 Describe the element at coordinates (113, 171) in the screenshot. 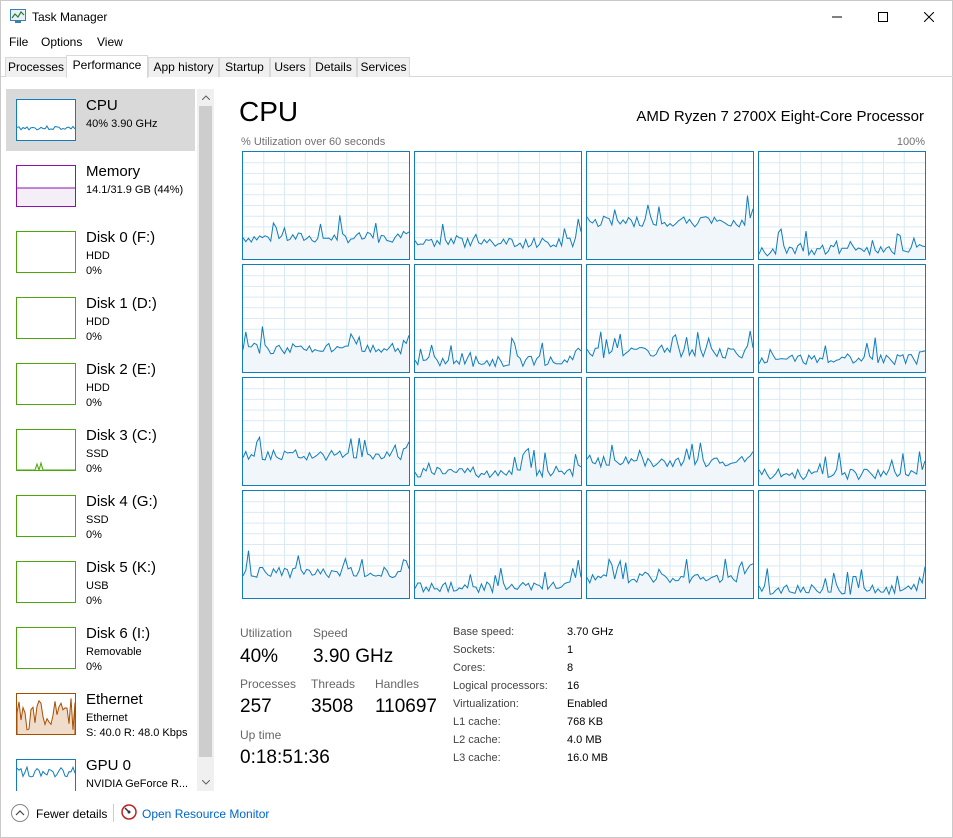

I see `sidebar-item-name: Memory` at that location.